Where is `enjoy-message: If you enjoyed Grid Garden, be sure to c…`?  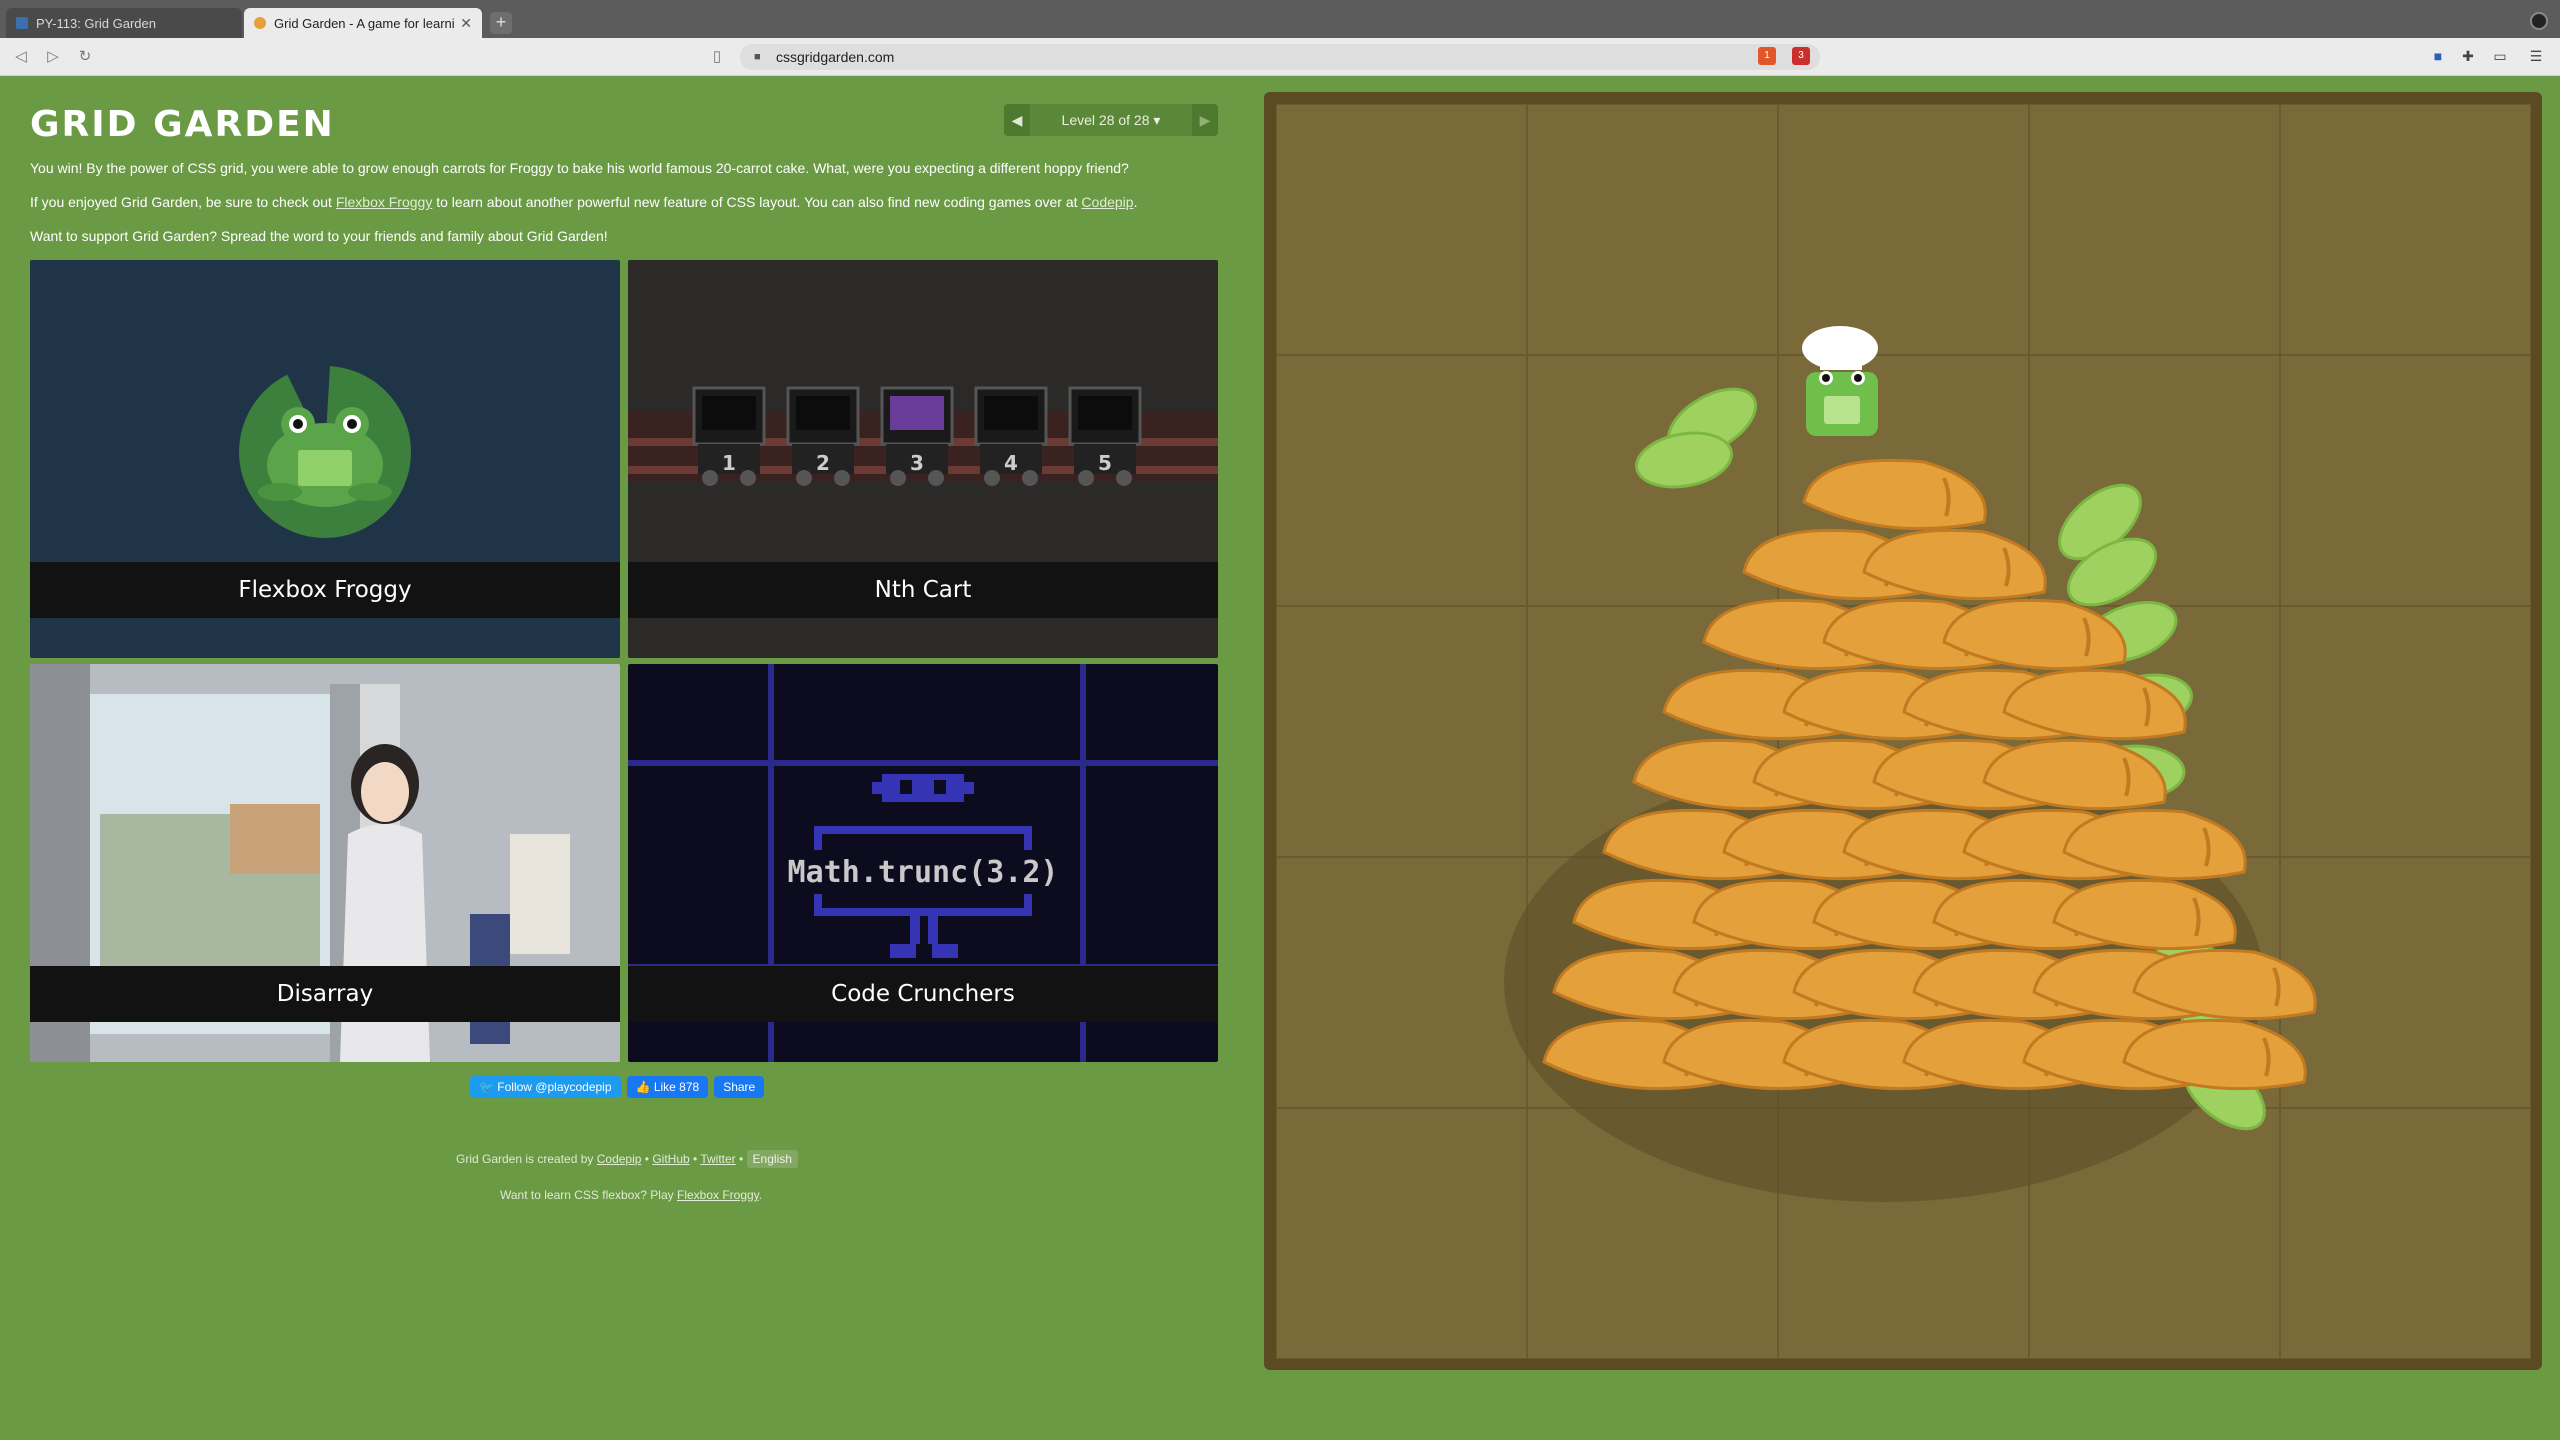 enjoy-message: If you enjoyed Grid Garden, be sure to c… is located at coordinates (583, 202).